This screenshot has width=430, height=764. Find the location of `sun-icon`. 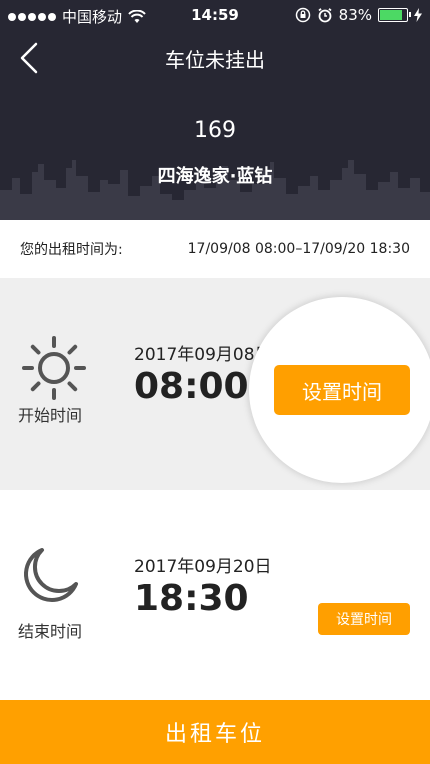

sun-icon is located at coordinates (54, 370).